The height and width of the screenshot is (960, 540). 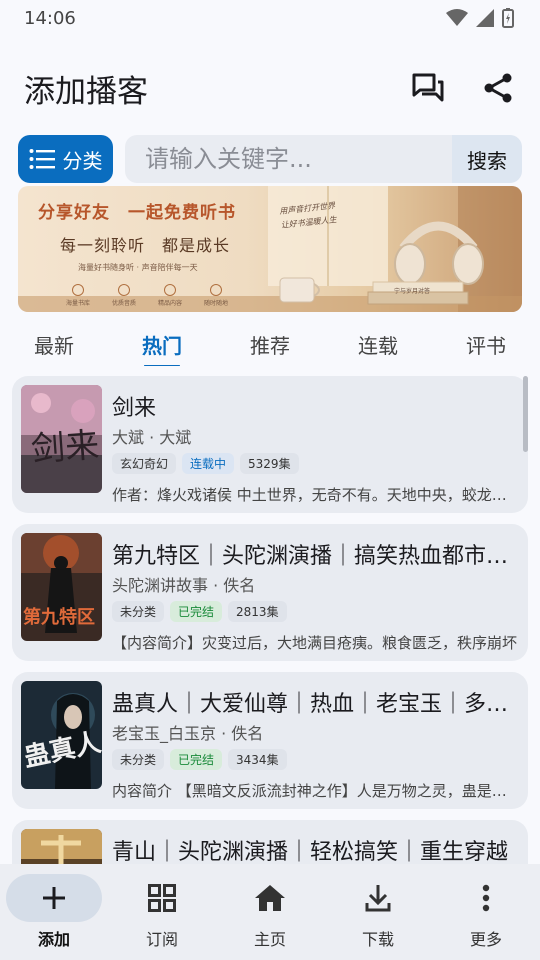 What do you see at coordinates (257, 759) in the screenshot?
I see `episode-count-badge: 3434集` at bounding box center [257, 759].